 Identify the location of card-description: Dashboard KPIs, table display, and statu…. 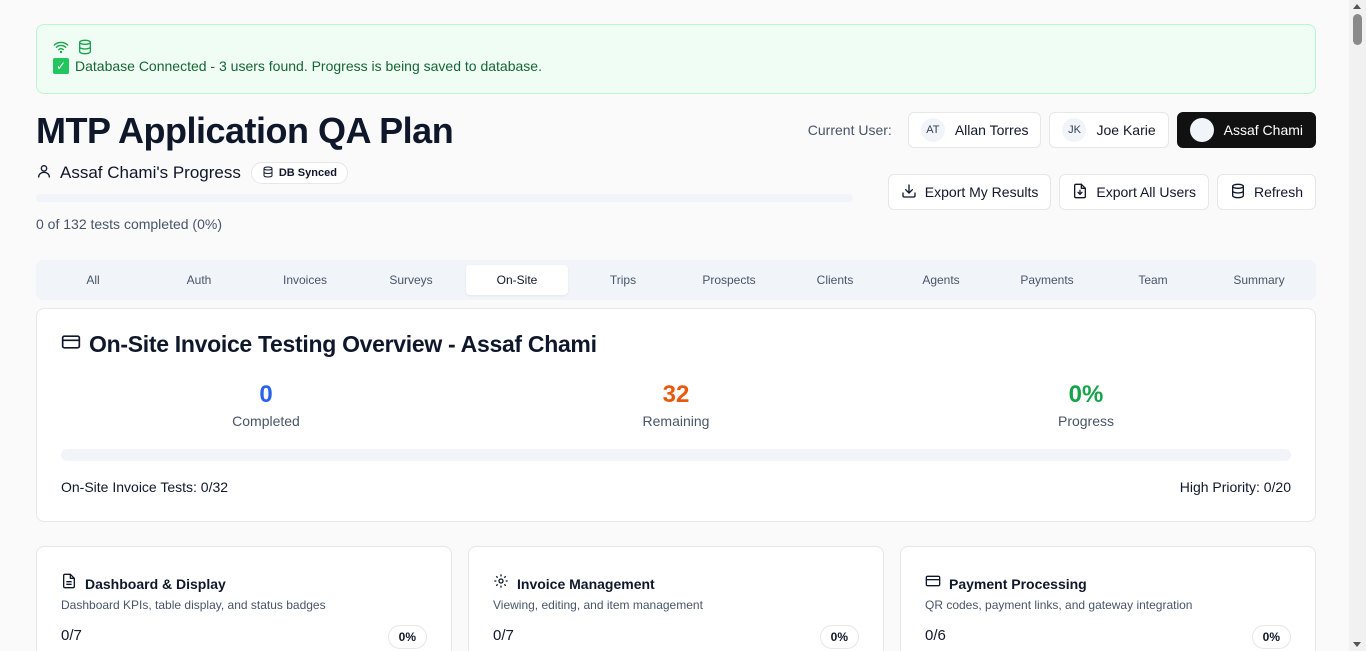
(193, 605).